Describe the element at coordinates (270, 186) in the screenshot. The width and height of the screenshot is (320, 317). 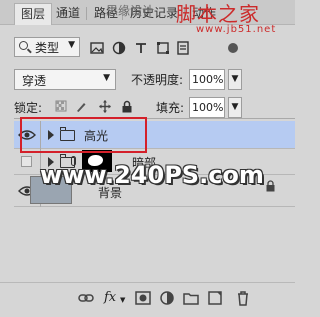
I see `lock-icon` at that location.